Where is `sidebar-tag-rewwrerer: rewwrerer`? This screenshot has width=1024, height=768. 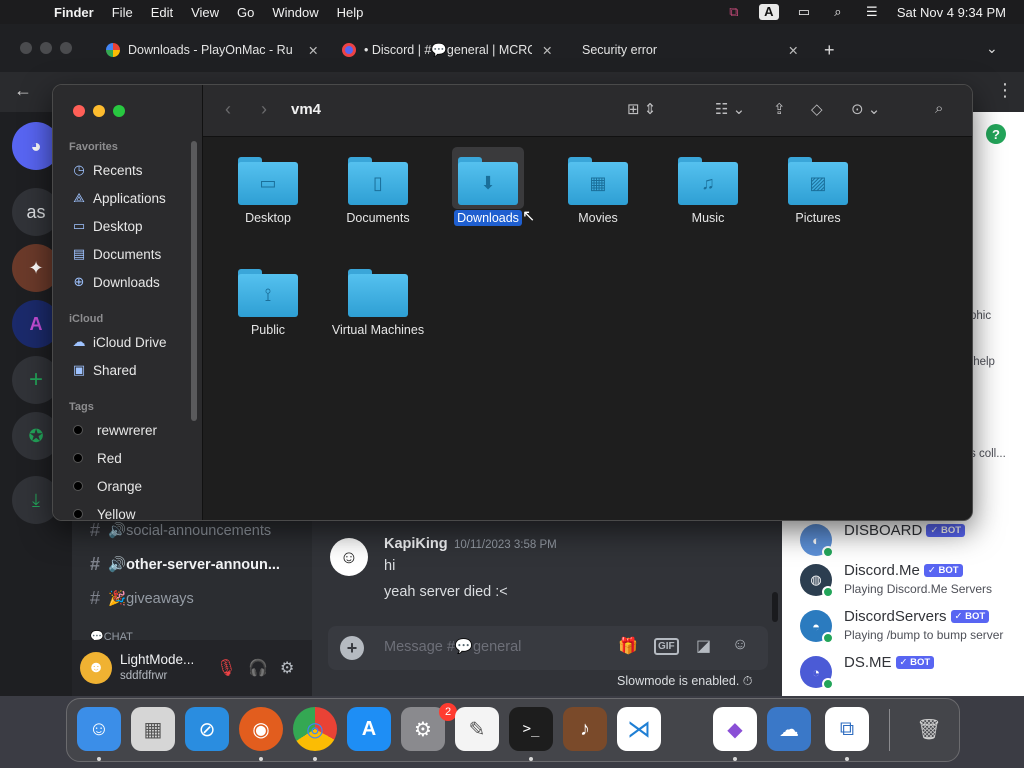
sidebar-tag-rewwrerer: rewwrerer is located at coordinates (129, 430).